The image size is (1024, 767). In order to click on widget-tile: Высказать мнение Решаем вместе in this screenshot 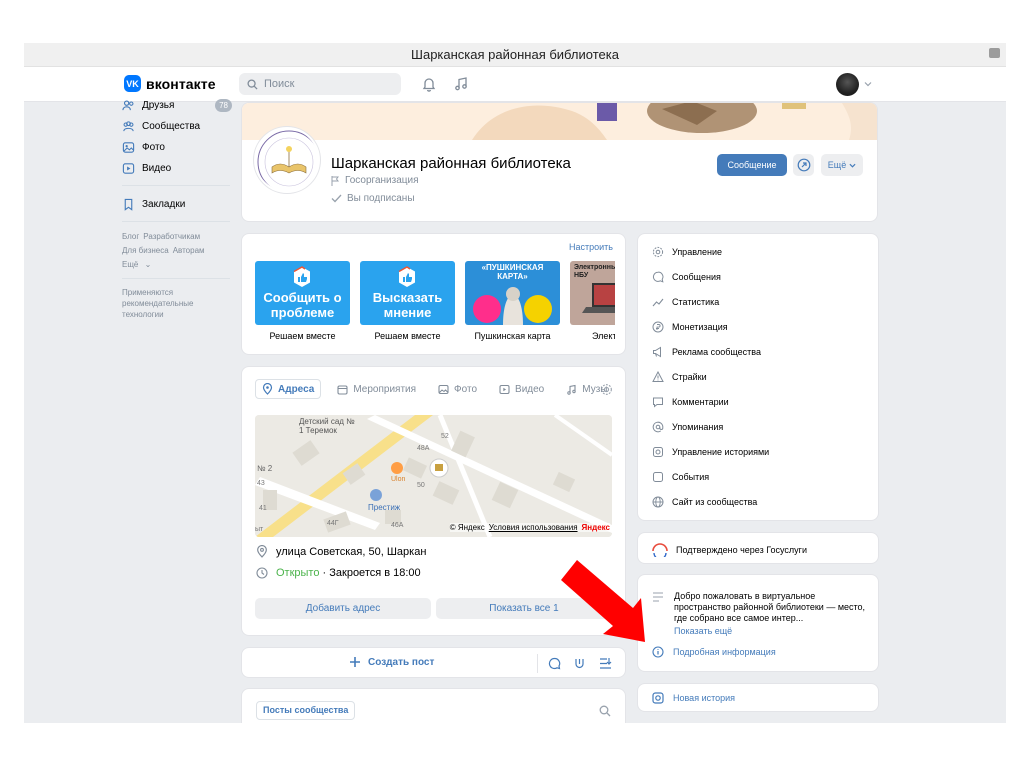, I will do `click(407, 301)`.